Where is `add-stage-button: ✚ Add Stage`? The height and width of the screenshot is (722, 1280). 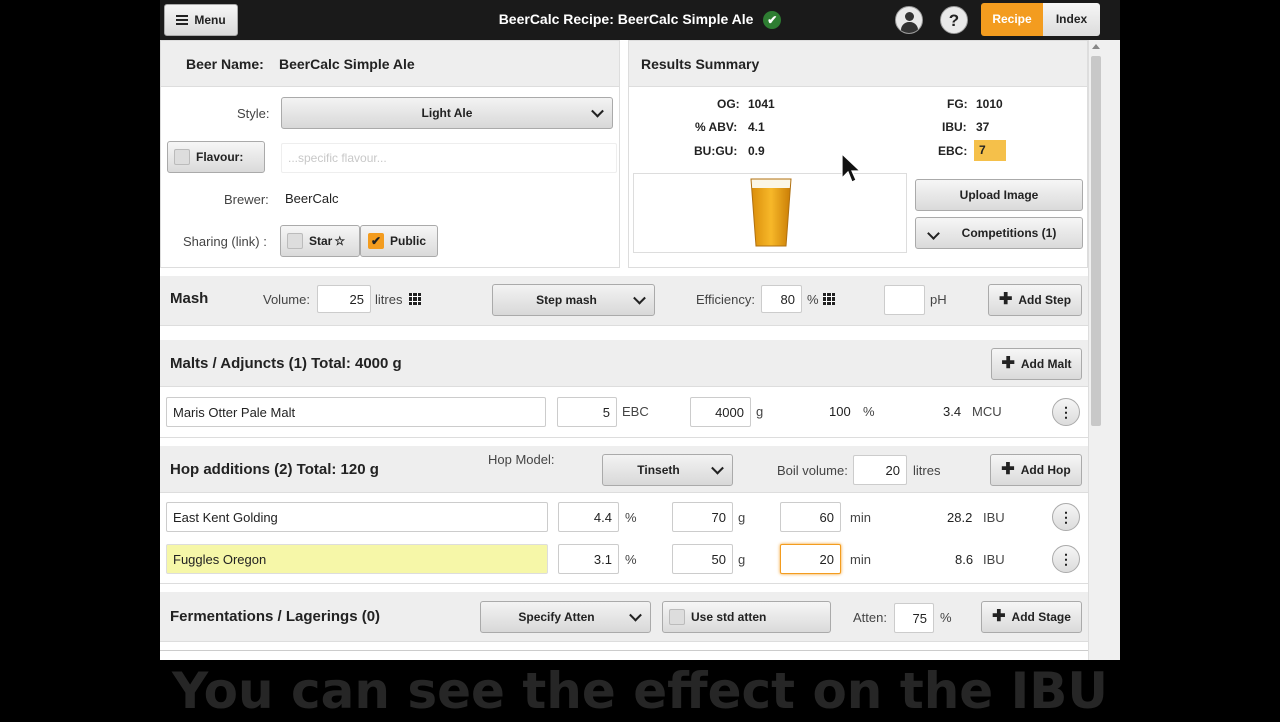 add-stage-button: ✚ Add Stage is located at coordinates (1031, 617).